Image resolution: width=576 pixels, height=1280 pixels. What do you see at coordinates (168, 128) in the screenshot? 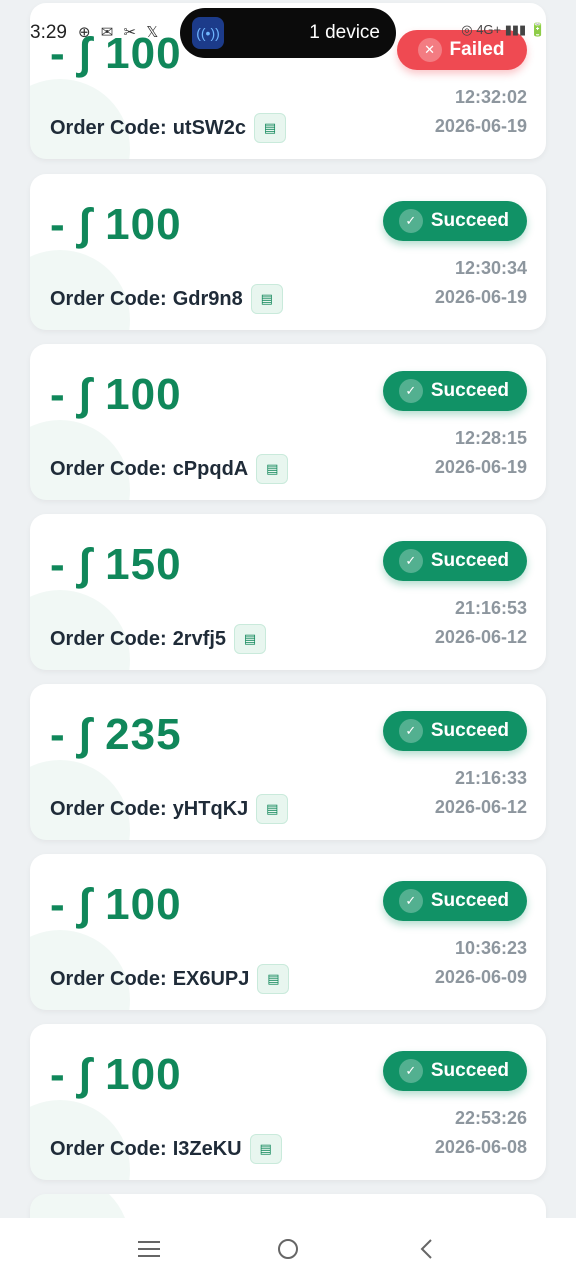
I see `order-code-row: Order Code: utSW2c ▤` at bounding box center [168, 128].